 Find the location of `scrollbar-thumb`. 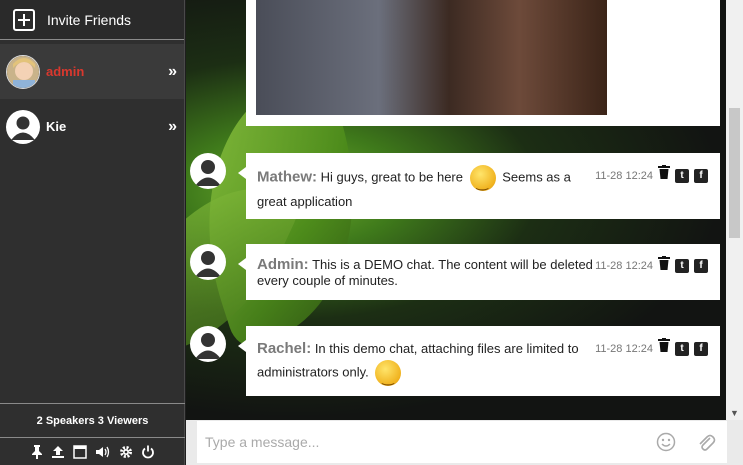

scrollbar-thumb is located at coordinates (734, 173).